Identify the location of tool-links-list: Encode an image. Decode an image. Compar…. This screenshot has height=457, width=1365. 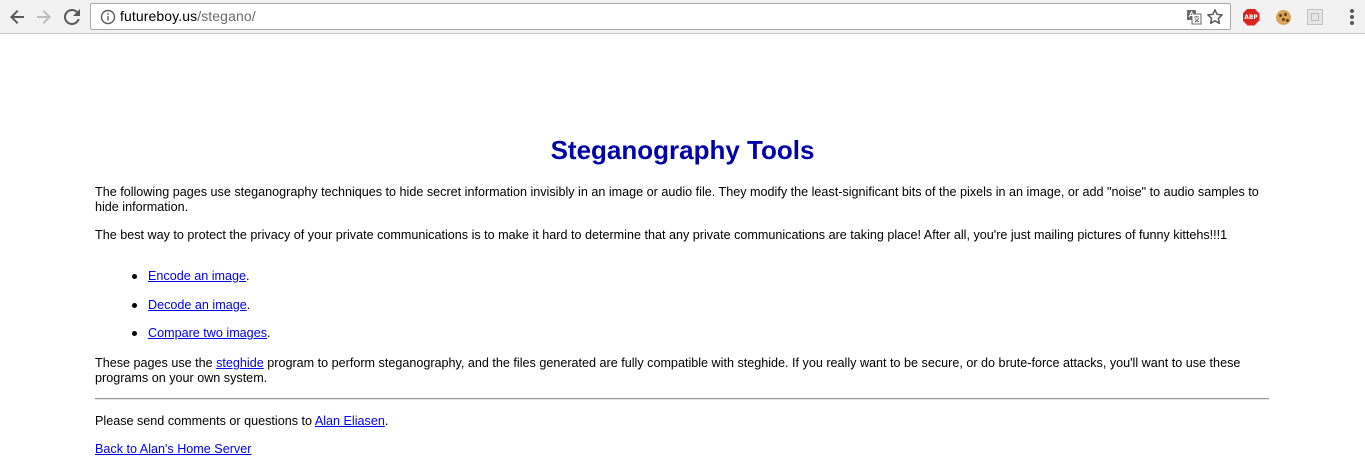
(183, 312).